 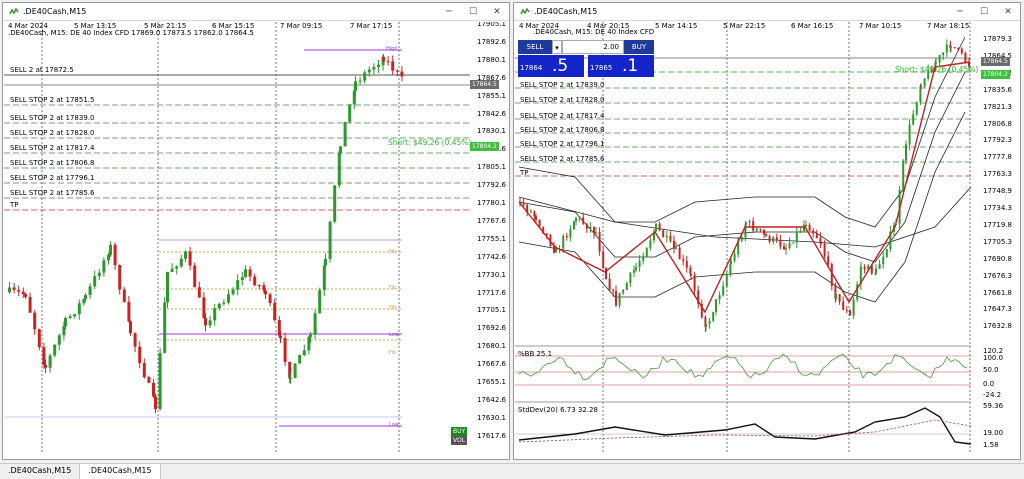 What do you see at coordinates (997, 224) in the screenshot?
I see `price-tick: 17719.8` at bounding box center [997, 224].